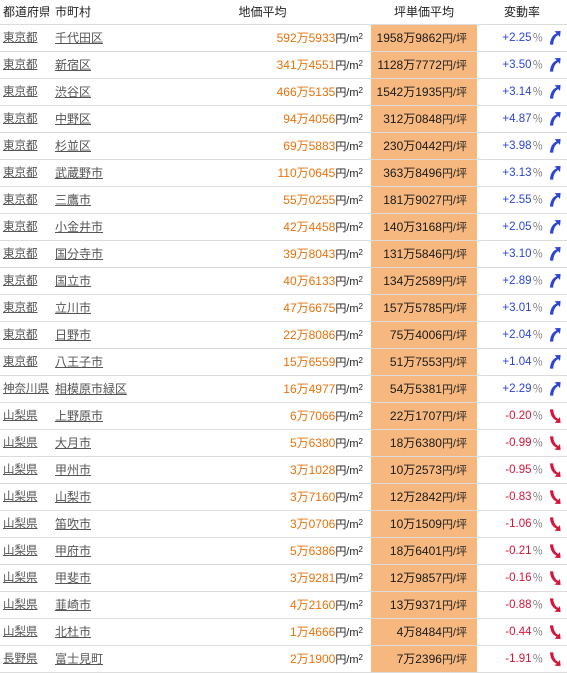 Image resolution: width=567 pixels, height=673 pixels. Describe the element at coordinates (73, 632) in the screenshot. I see `municipality-link: 北杜市` at that location.